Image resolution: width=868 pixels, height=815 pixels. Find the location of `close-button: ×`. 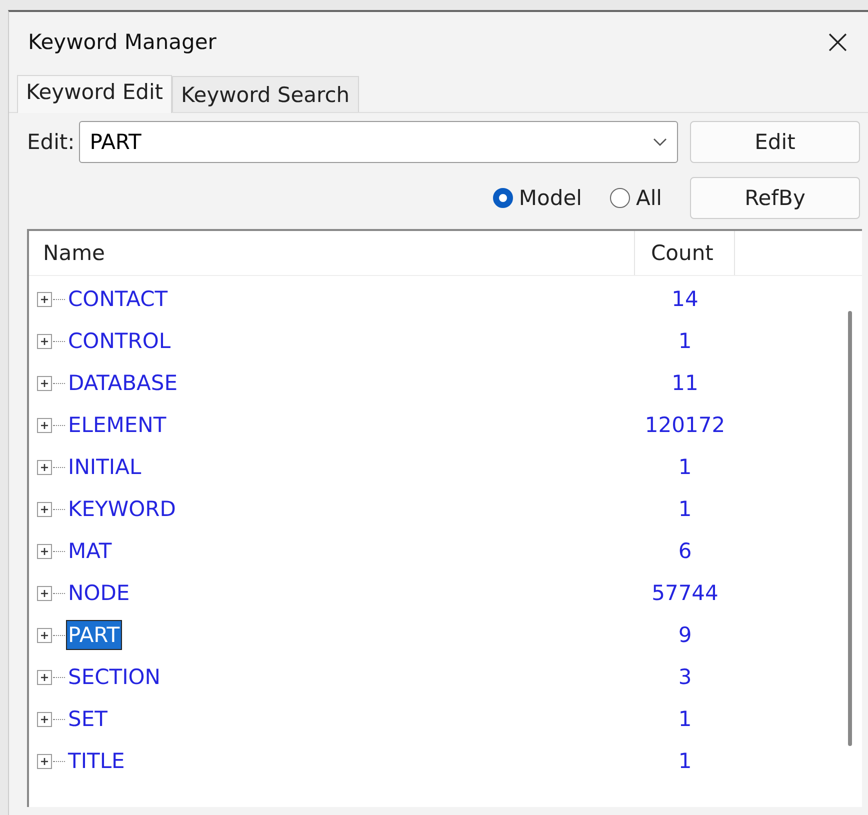

close-button: × is located at coordinates (838, 42).